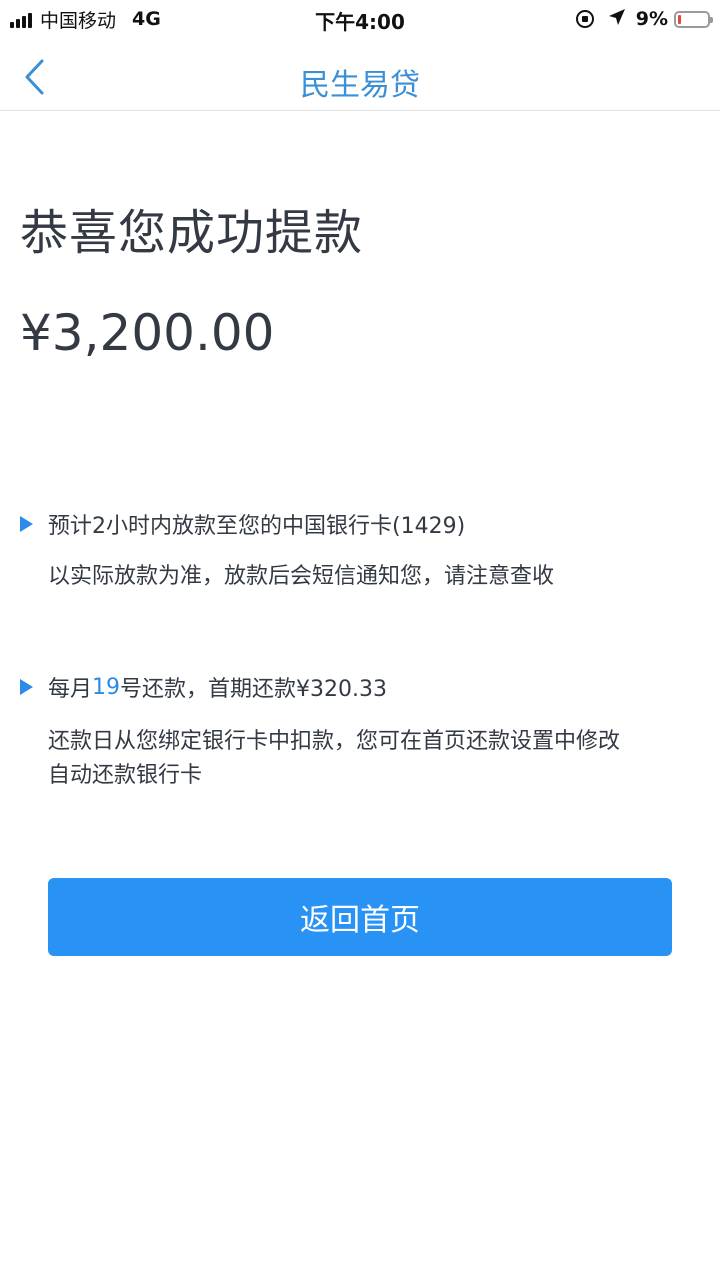 The width and height of the screenshot is (720, 1280). Describe the element at coordinates (360, 85) in the screenshot. I see `page-title: 民生易贷` at that location.